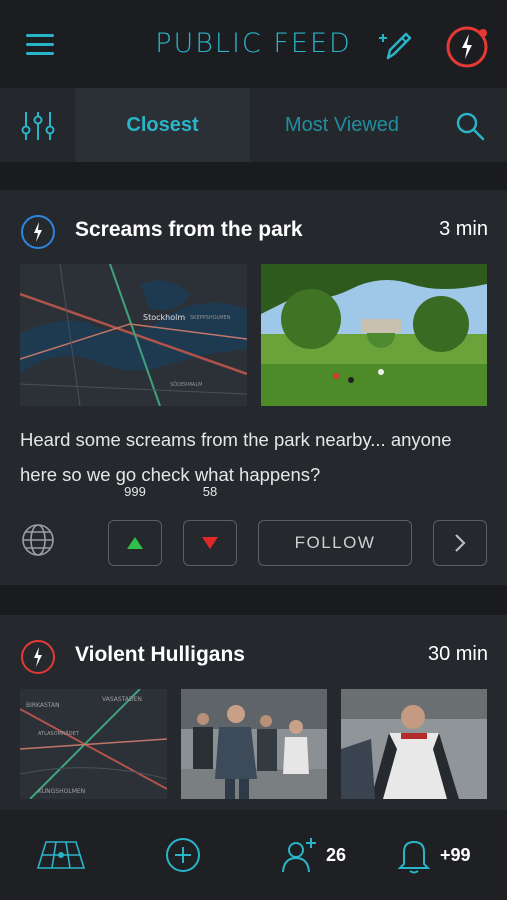  I want to click on map-label: SÖDERMALM, so click(186, 384).